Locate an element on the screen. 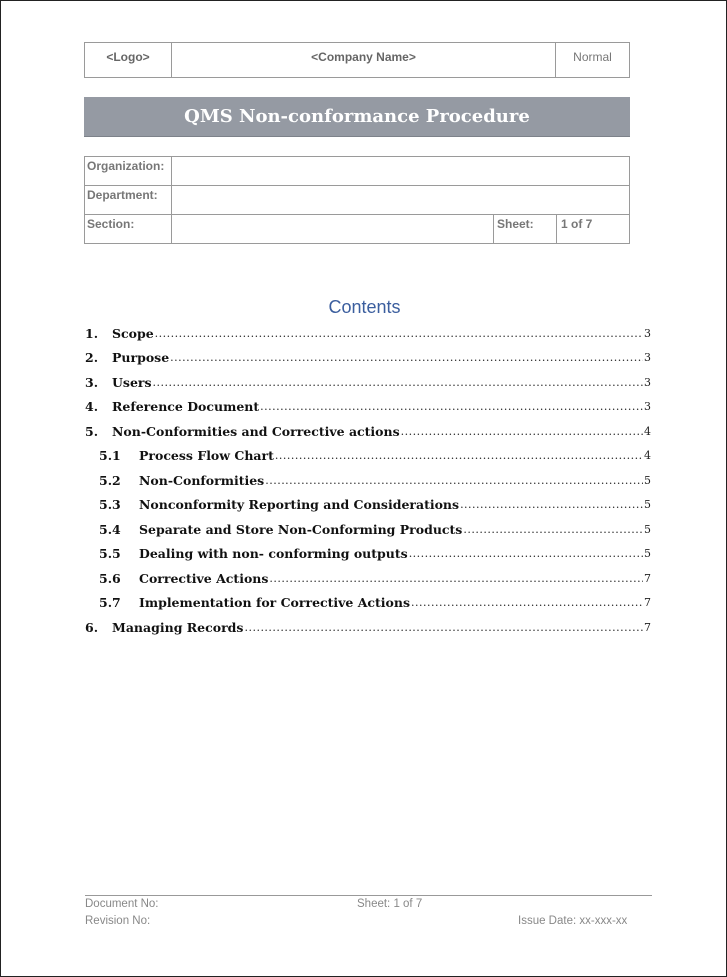  toc-entry-label: Reference Document is located at coordinates (186, 407).